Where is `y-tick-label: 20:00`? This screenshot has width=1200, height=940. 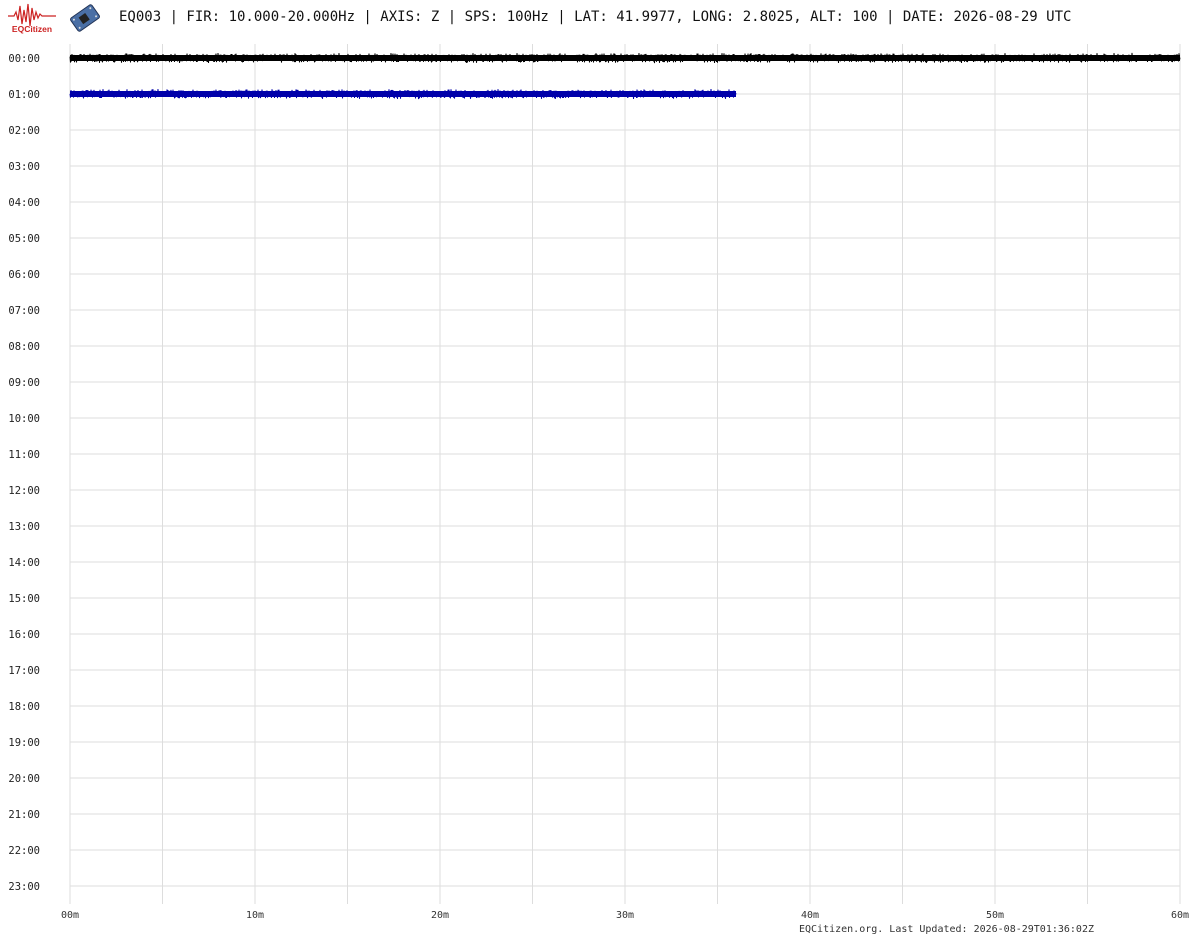 y-tick-label: 20:00 is located at coordinates (24, 779).